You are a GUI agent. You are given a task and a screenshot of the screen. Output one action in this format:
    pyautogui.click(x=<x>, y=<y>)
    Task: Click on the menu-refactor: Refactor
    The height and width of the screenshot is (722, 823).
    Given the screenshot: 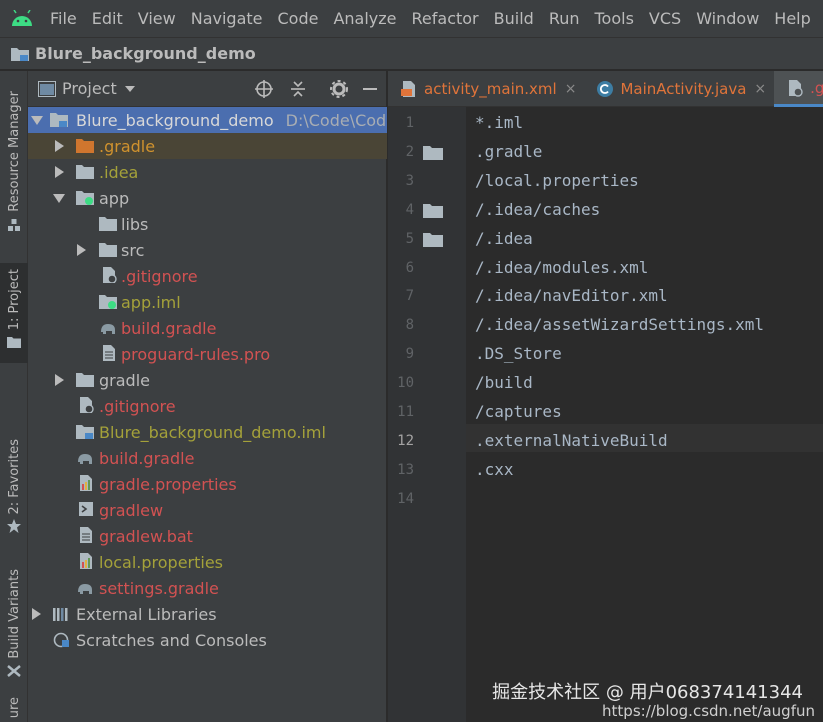 What is the action you would take?
    pyautogui.click(x=445, y=18)
    